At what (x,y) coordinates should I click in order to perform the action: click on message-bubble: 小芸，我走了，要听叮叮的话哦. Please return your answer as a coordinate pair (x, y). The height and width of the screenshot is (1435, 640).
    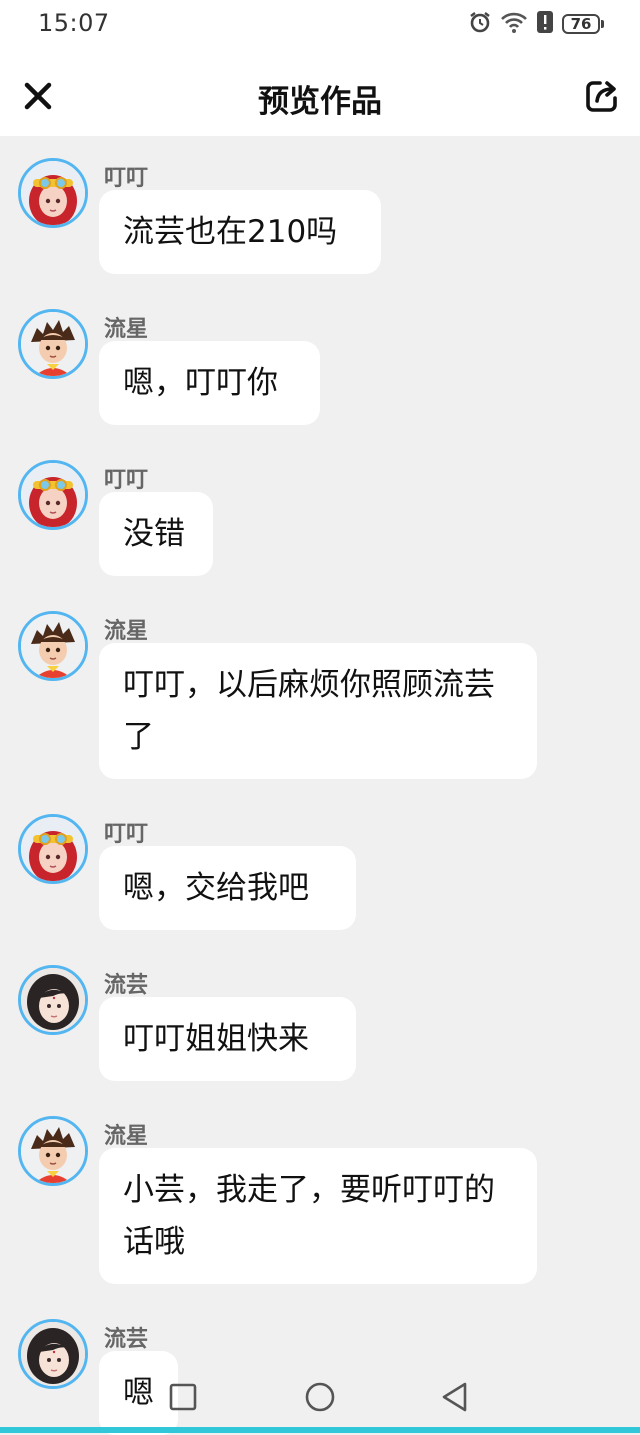
    Looking at the image, I should click on (318, 1216).